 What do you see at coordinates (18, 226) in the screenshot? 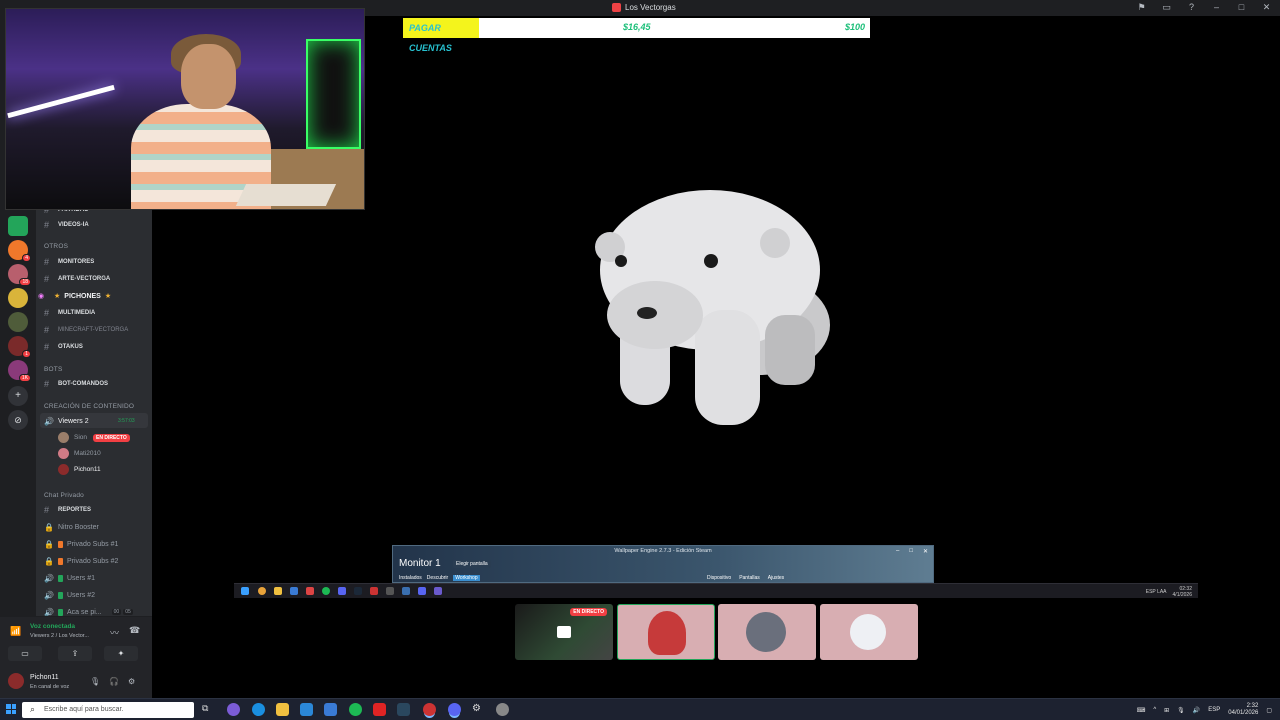
I see `server-icon-k` at bounding box center [18, 226].